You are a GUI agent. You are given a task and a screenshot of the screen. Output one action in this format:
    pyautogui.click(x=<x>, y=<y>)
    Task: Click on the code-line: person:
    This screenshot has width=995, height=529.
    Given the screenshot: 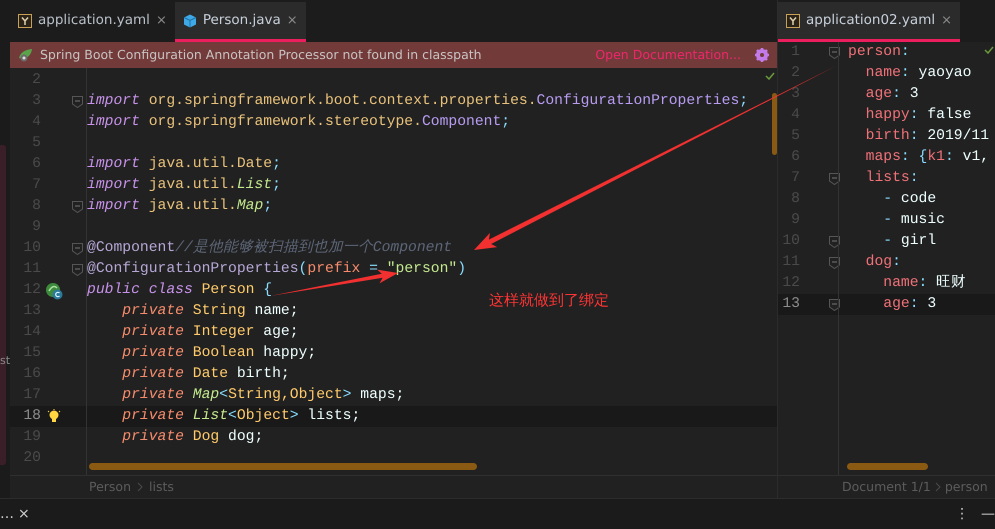 What is the action you would take?
    pyautogui.click(x=879, y=52)
    